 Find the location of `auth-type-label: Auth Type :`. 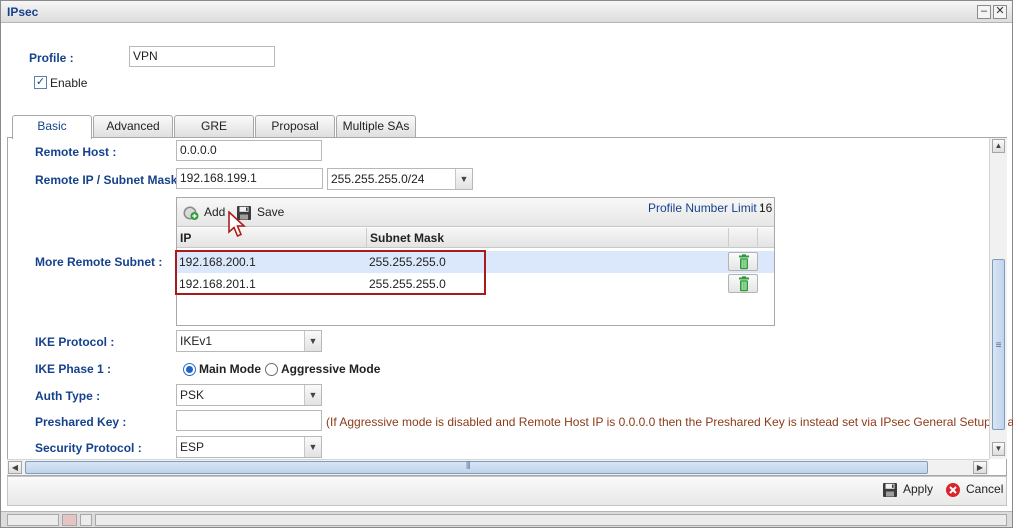

auth-type-label: Auth Type : is located at coordinates (68, 396).